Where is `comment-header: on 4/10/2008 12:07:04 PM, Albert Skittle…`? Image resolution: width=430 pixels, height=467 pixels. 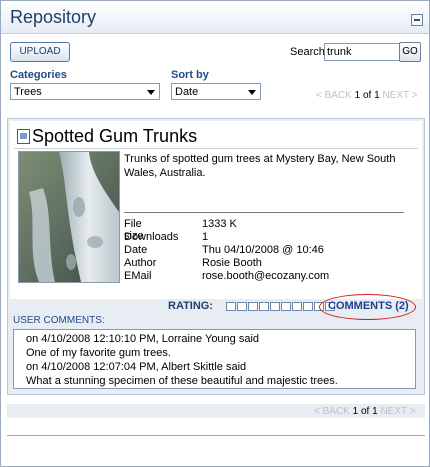
comment-header: on 4/10/2008 12:07:04 PM, Albert Skittle… is located at coordinates (136, 367).